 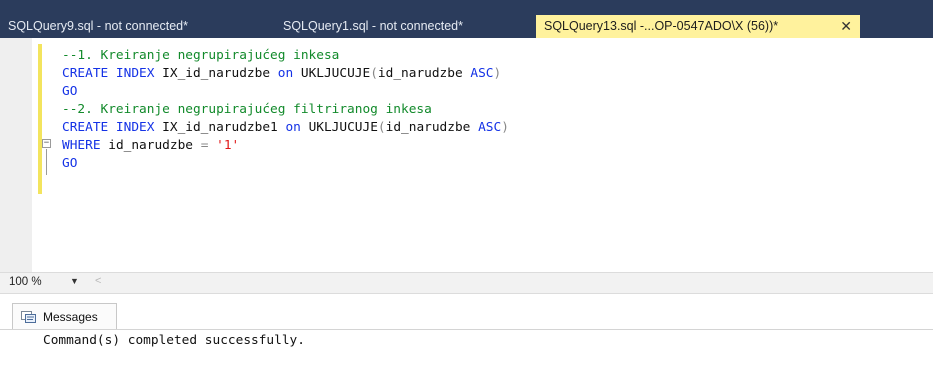 I want to click on divider, so click(x=466, y=329).